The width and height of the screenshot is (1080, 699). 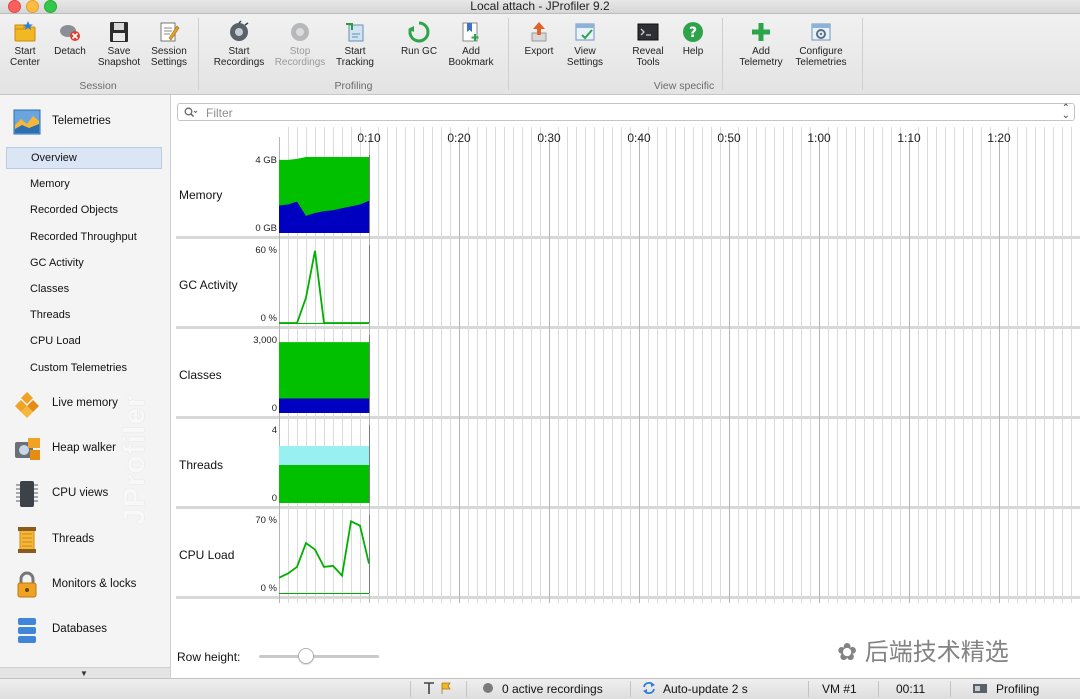 What do you see at coordinates (169, 44) in the screenshot?
I see `session-settings-button: Session Settings` at bounding box center [169, 44].